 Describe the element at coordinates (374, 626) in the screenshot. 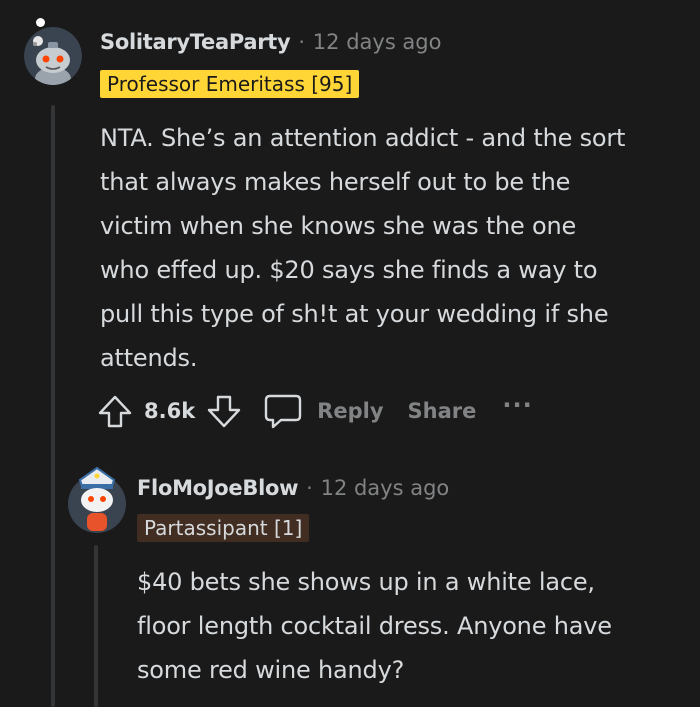

I see `comment2-body-line: floor length cocktail dress. Anyone have` at that location.